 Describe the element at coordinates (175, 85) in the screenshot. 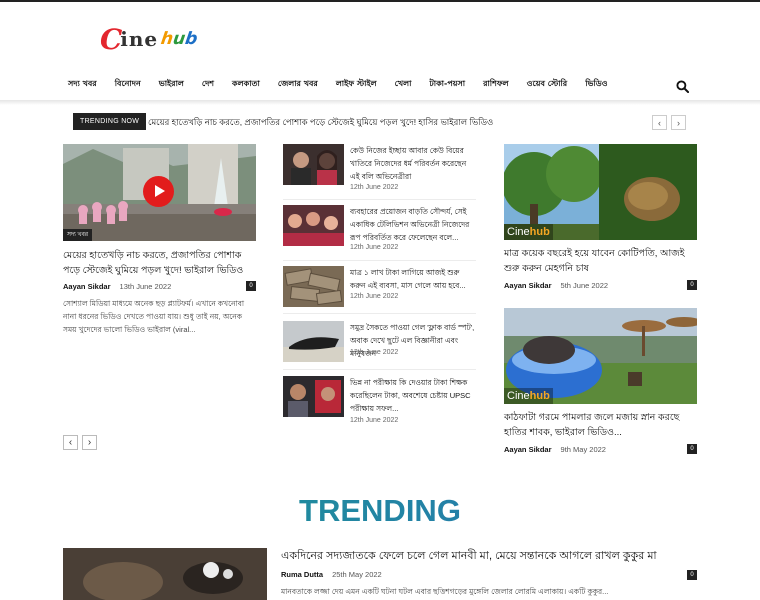

I see `nav-item-viral: ভাইরাল` at that location.